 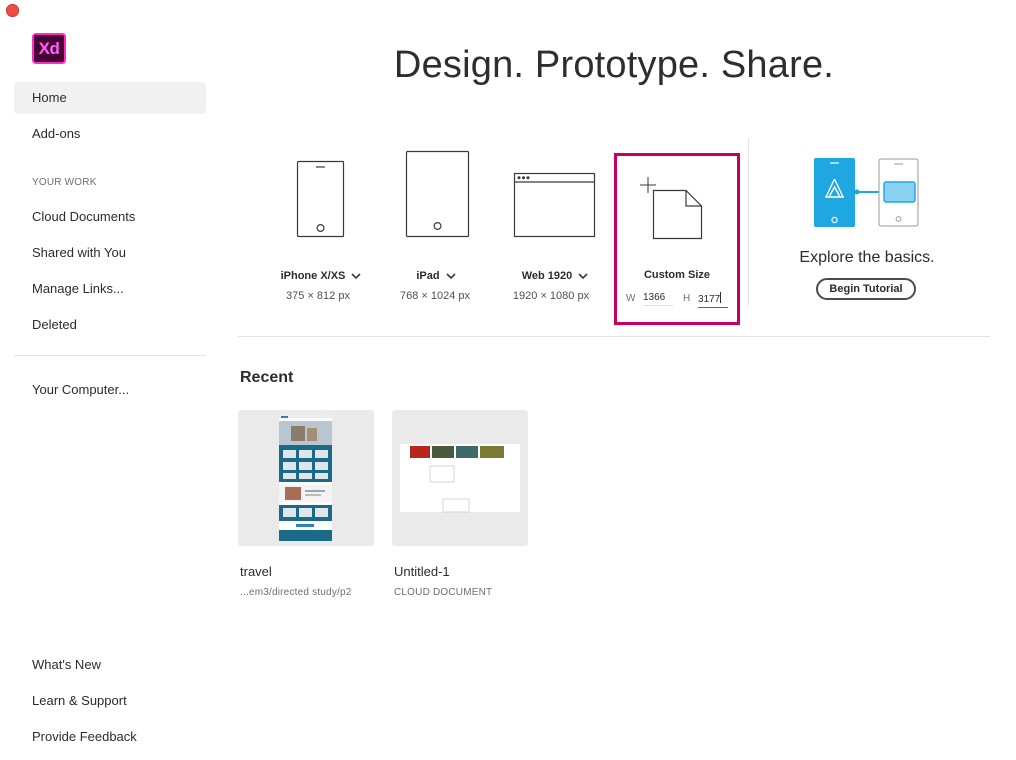 I want to click on page-headline: Design. Prototype. Share., so click(x=614, y=65).